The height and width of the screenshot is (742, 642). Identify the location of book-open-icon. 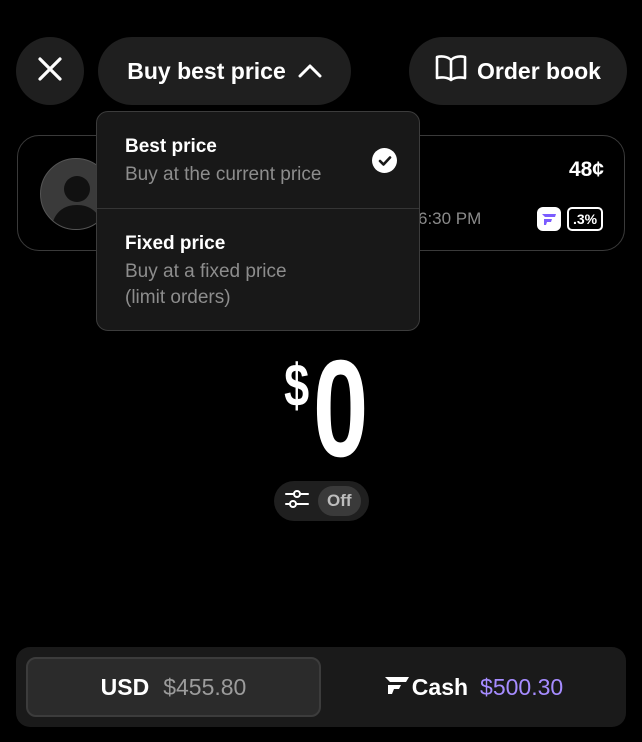
(451, 71).